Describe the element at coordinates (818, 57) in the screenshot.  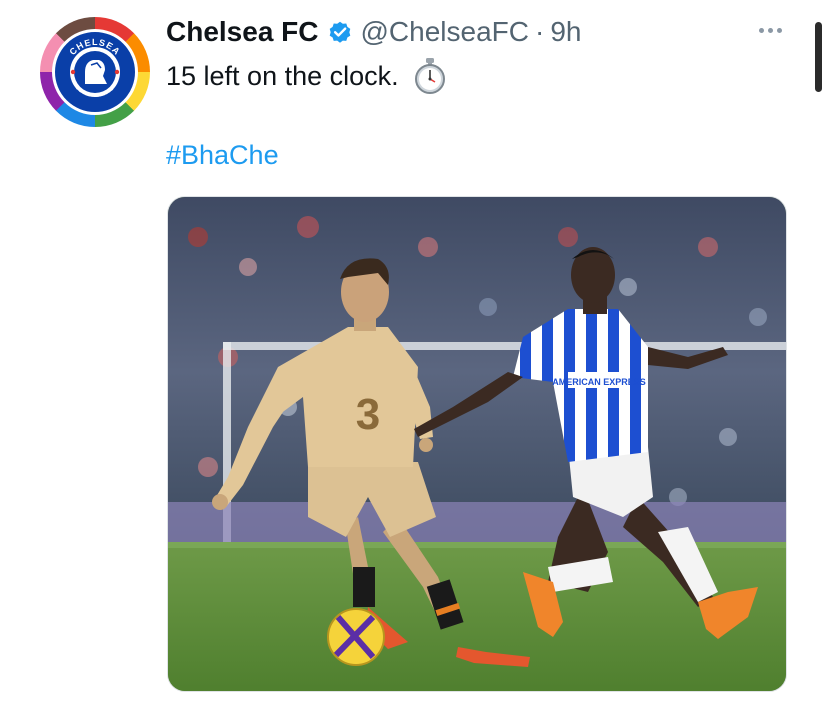
I see `scrollbar` at that location.